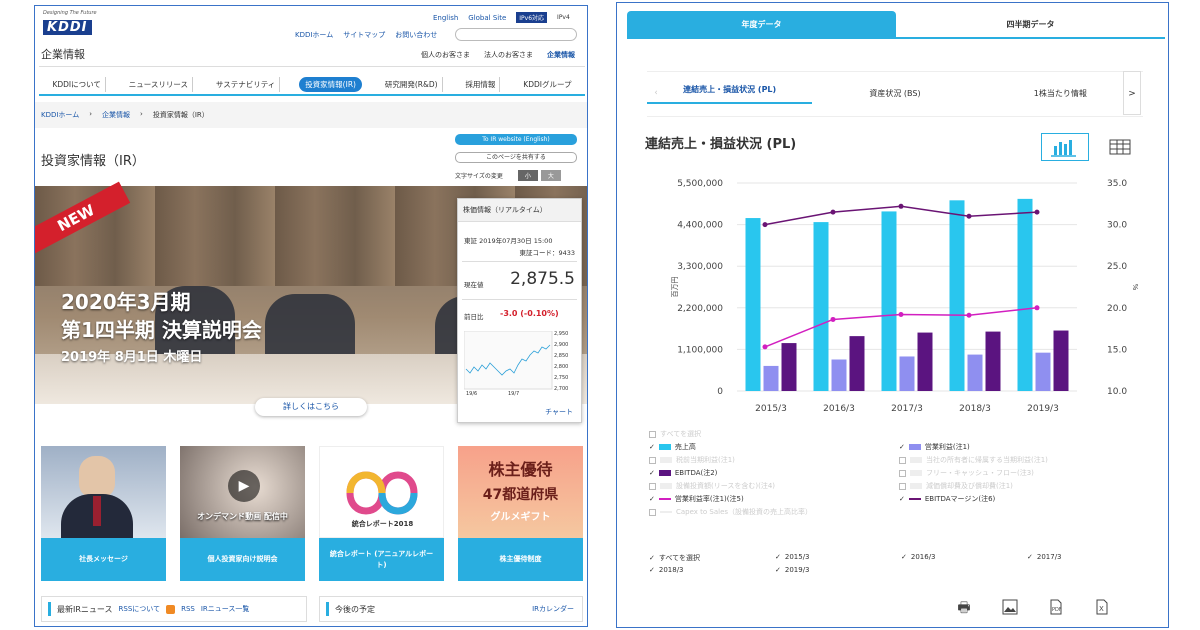 This screenshot has height=630, width=1200. What do you see at coordinates (77, 84) in the screenshot?
I see `nav-about: KDDIについて` at bounding box center [77, 84].